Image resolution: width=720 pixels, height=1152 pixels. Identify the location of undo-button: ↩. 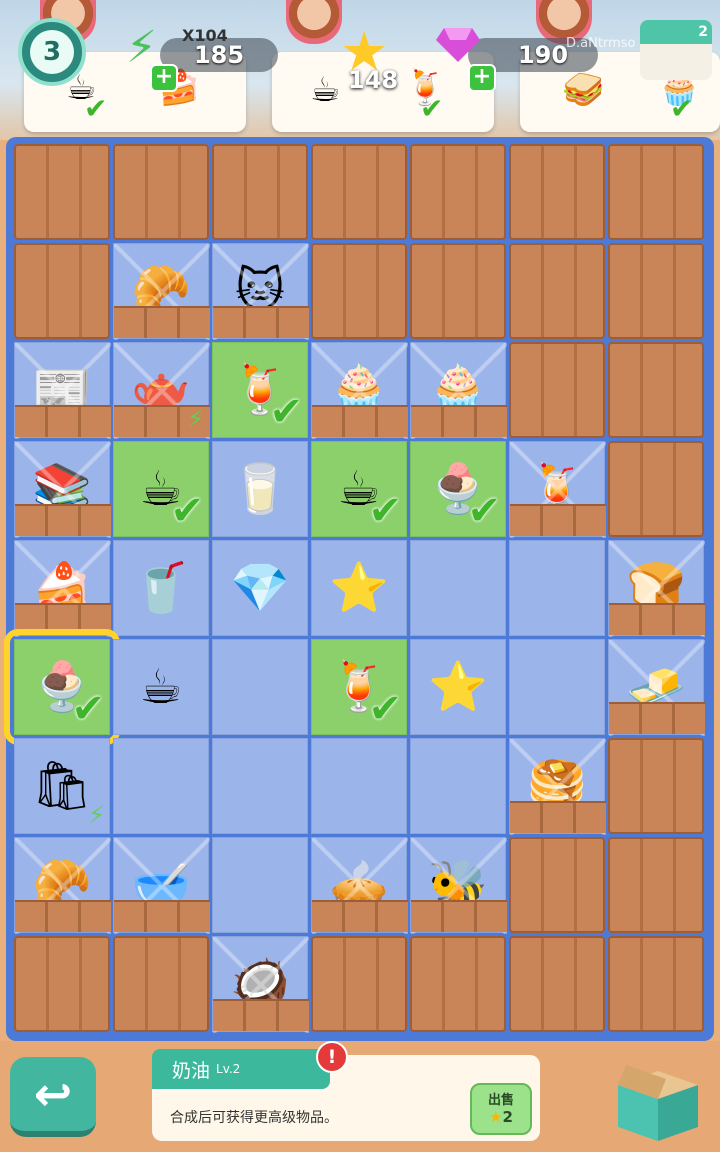
(53, 1097).